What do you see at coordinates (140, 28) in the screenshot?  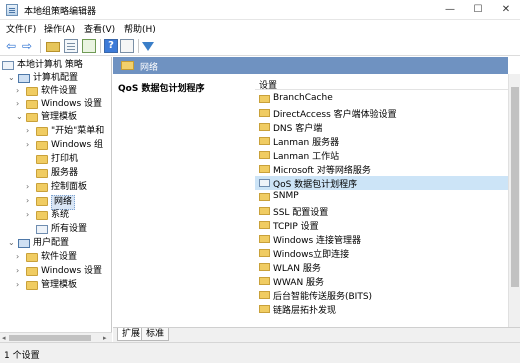 I see `menu-help: 帮助(H)` at bounding box center [140, 28].